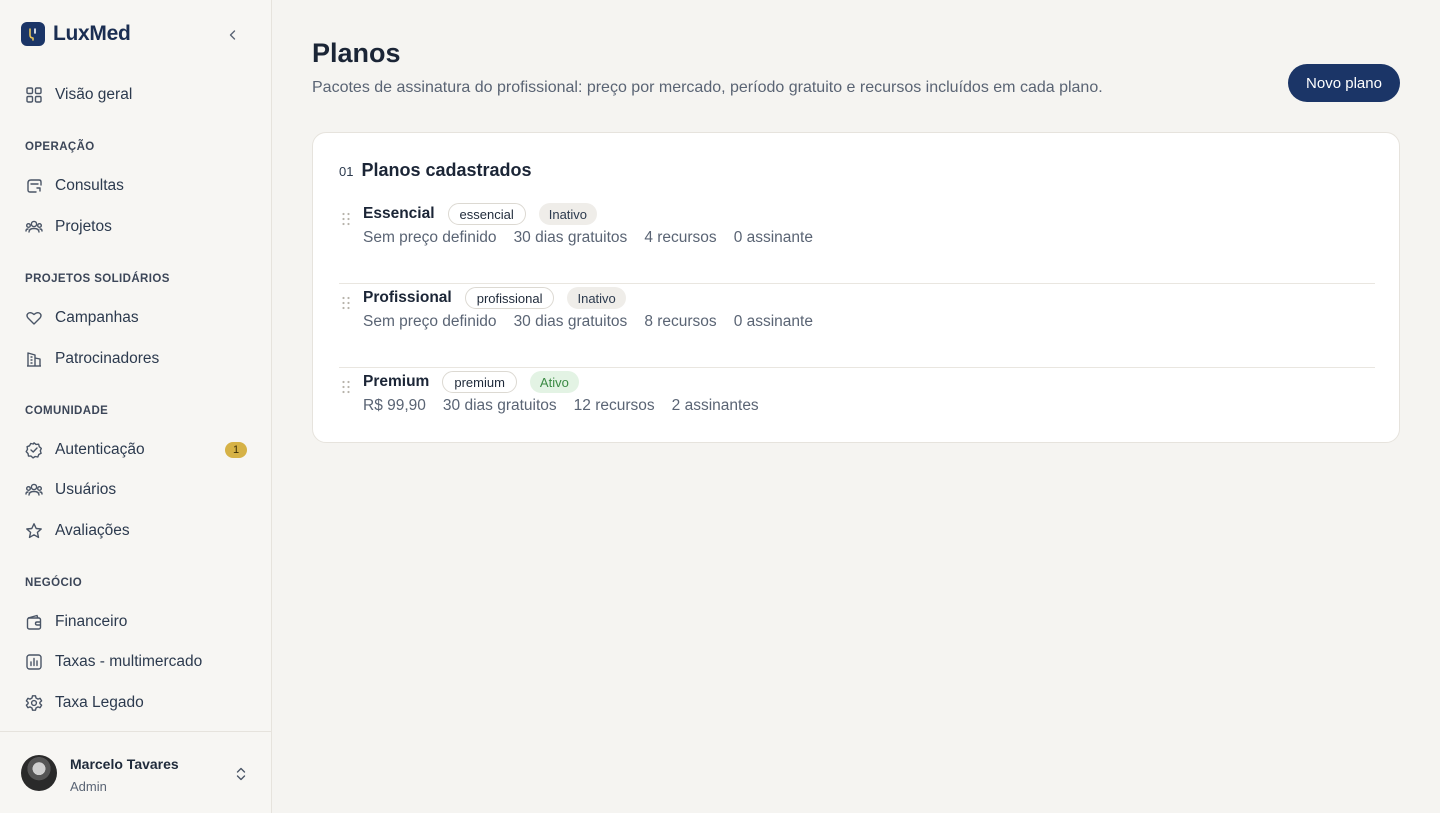 The image size is (1440, 813). I want to click on sidebar-item-taxas-multimercado: Taxas - multimercado, so click(136, 662).